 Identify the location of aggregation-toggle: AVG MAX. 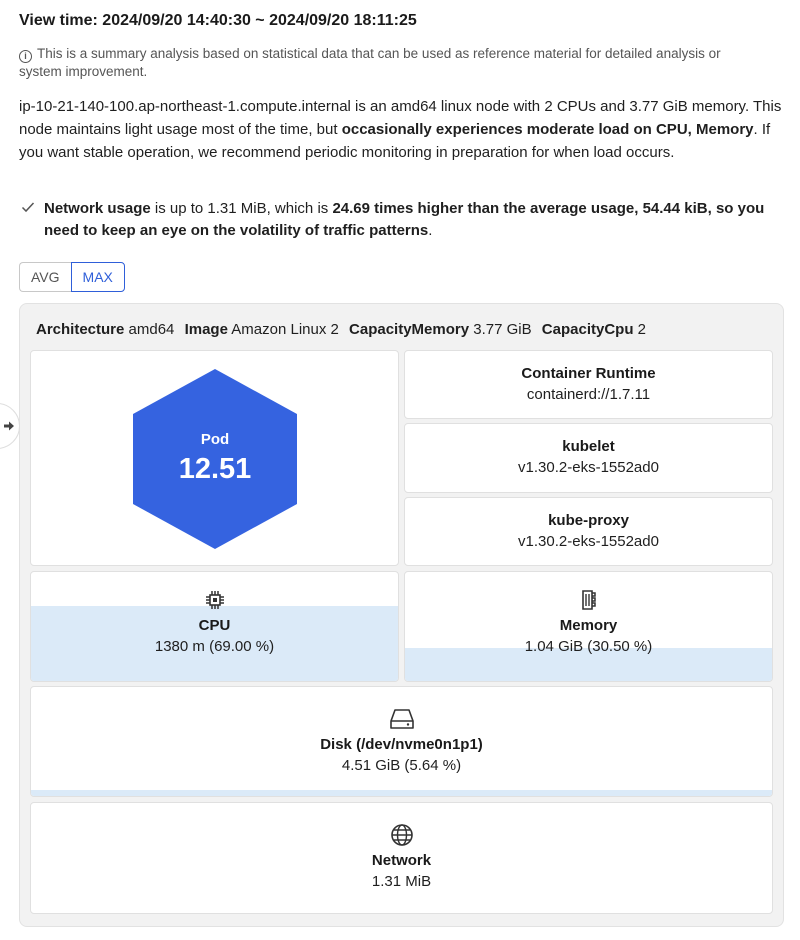
(72, 277).